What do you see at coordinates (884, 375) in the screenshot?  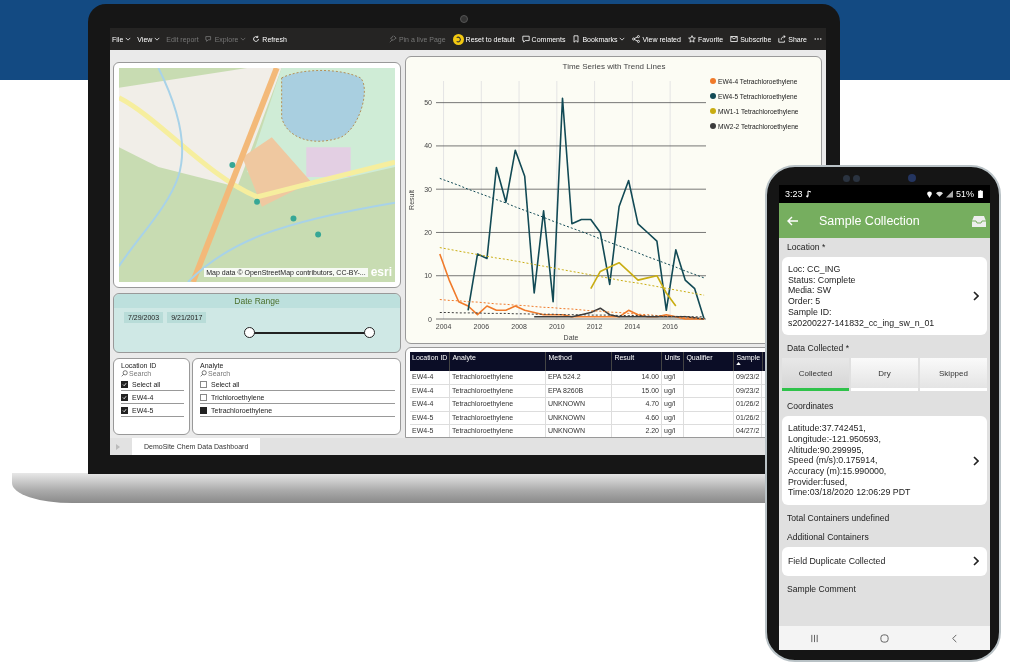 I see `segment-option: Dry` at bounding box center [884, 375].